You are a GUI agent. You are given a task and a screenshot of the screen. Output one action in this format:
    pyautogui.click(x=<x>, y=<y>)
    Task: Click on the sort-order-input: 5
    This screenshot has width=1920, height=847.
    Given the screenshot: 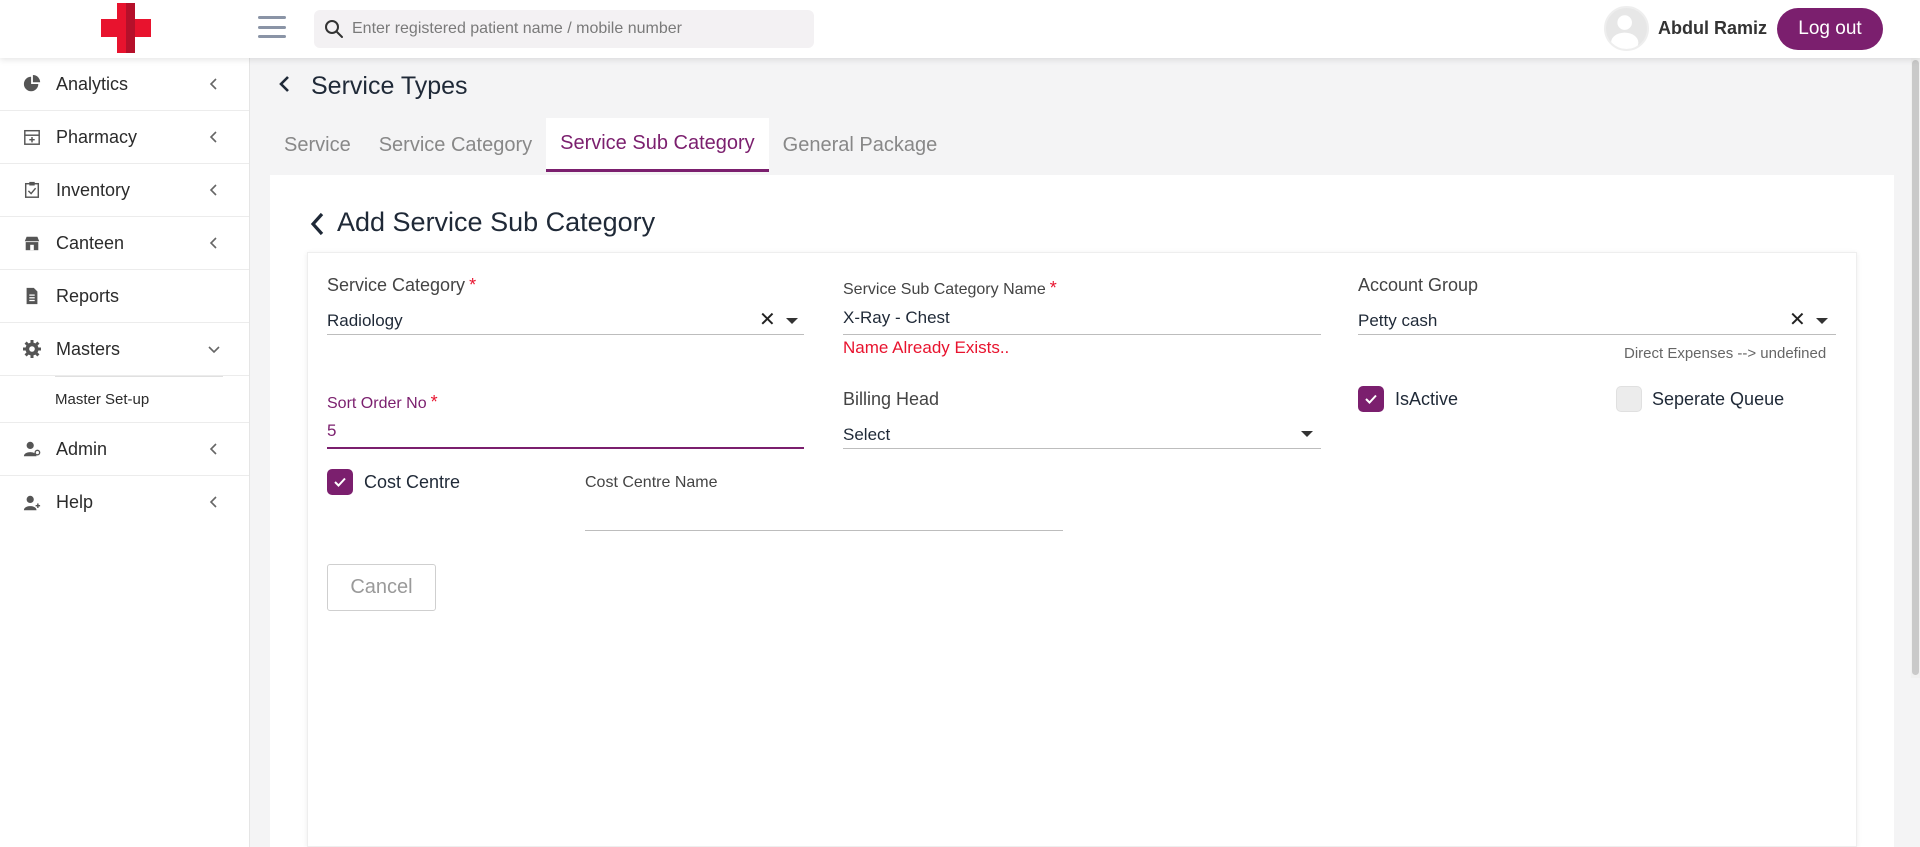 What is the action you would take?
    pyautogui.click(x=331, y=431)
    